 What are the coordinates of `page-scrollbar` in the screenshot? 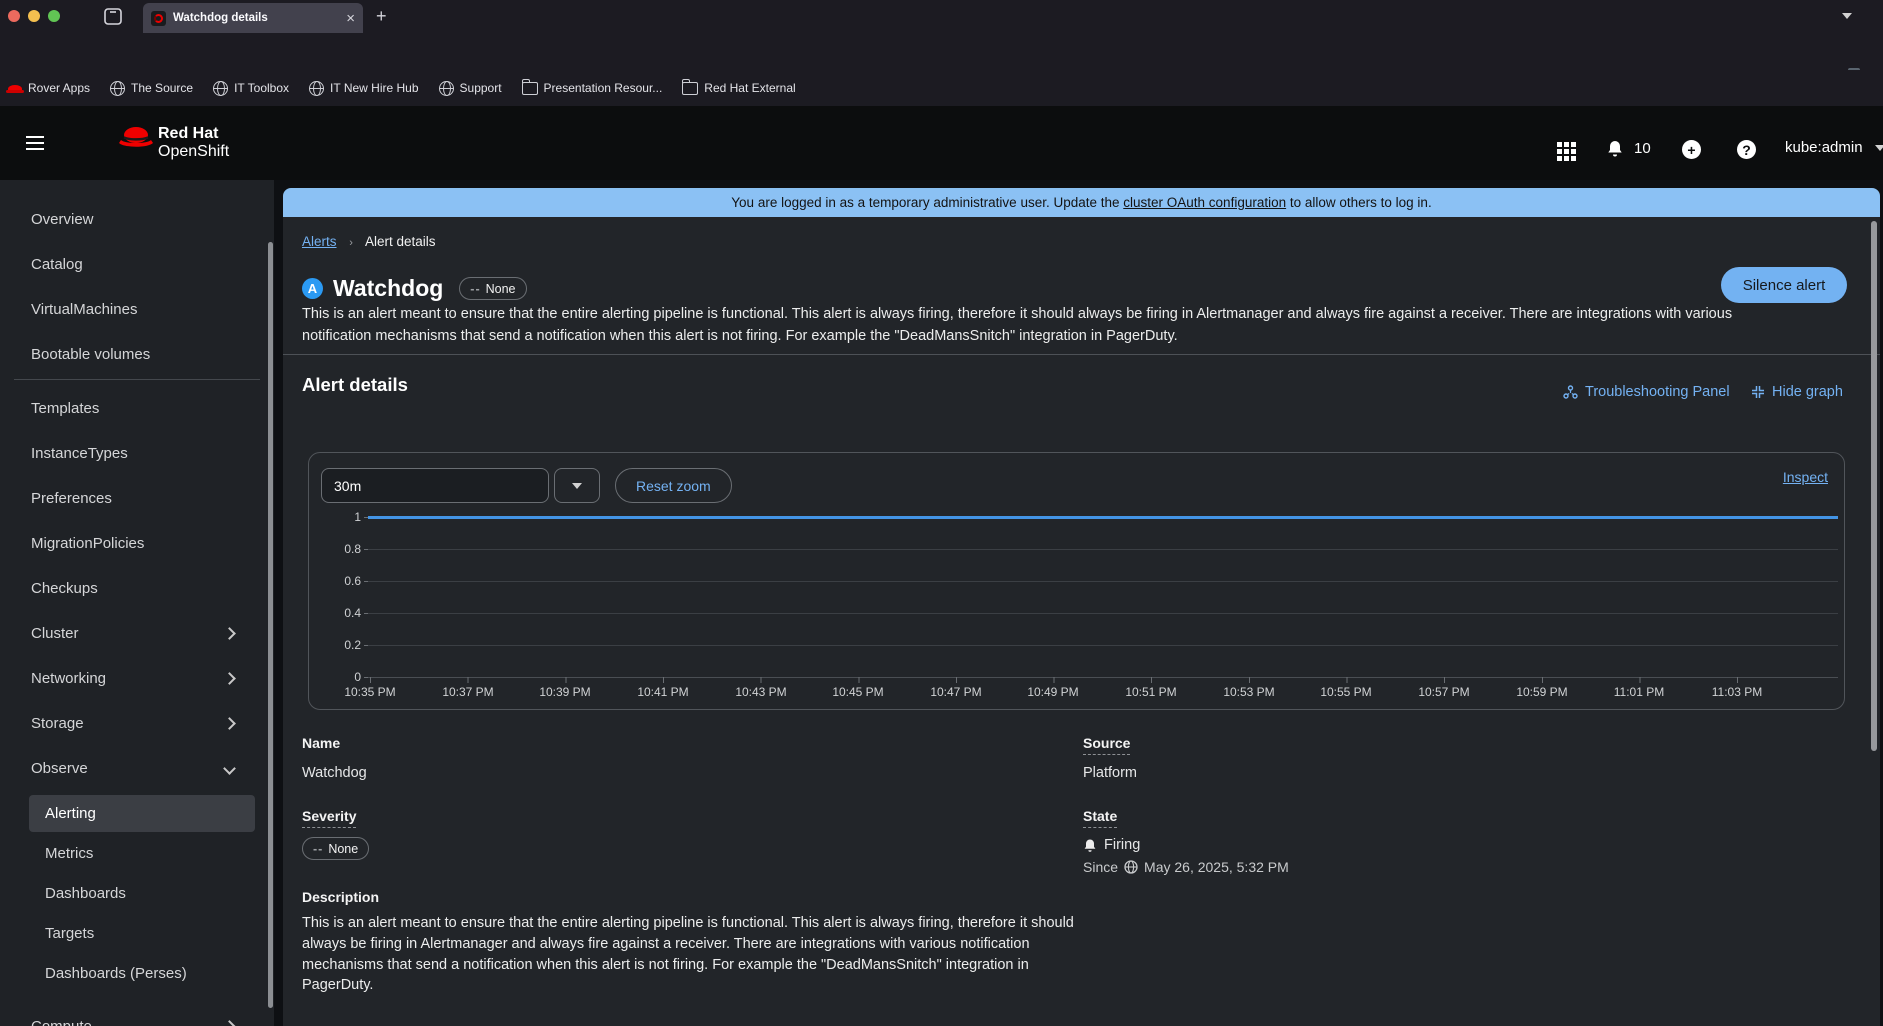 It's located at (1874, 486).